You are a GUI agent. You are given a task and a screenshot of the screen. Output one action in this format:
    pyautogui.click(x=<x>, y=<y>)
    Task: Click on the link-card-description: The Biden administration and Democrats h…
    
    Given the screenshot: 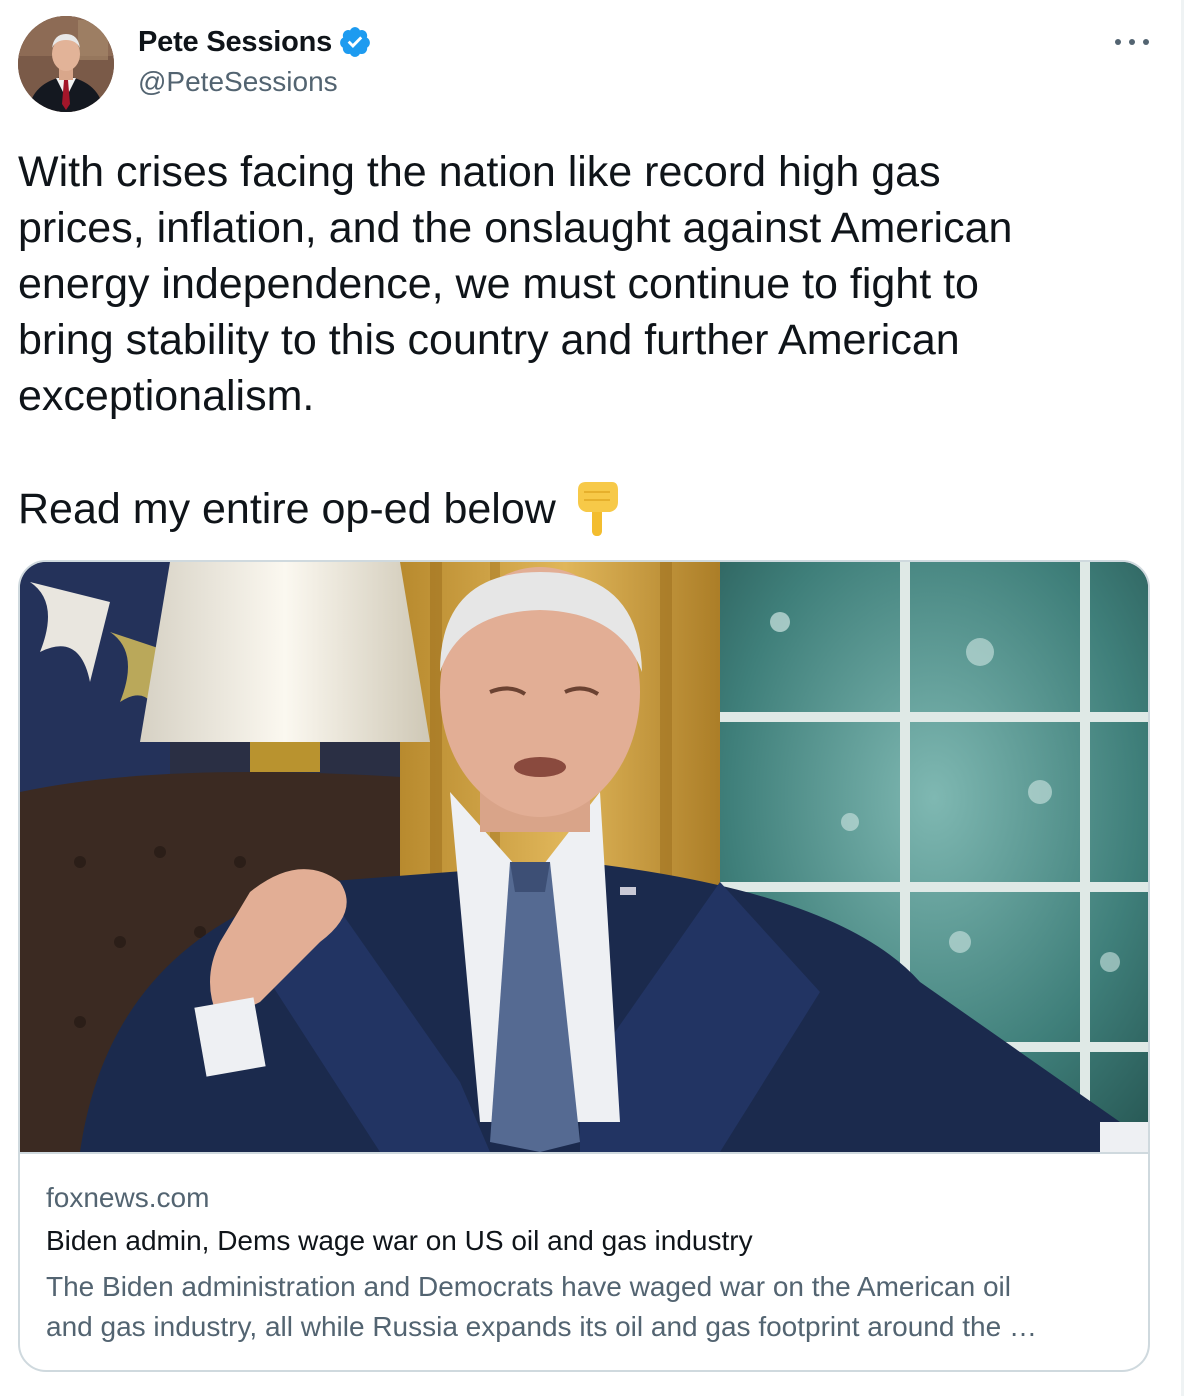 What is the action you would take?
    pyautogui.click(x=586, y=1307)
    